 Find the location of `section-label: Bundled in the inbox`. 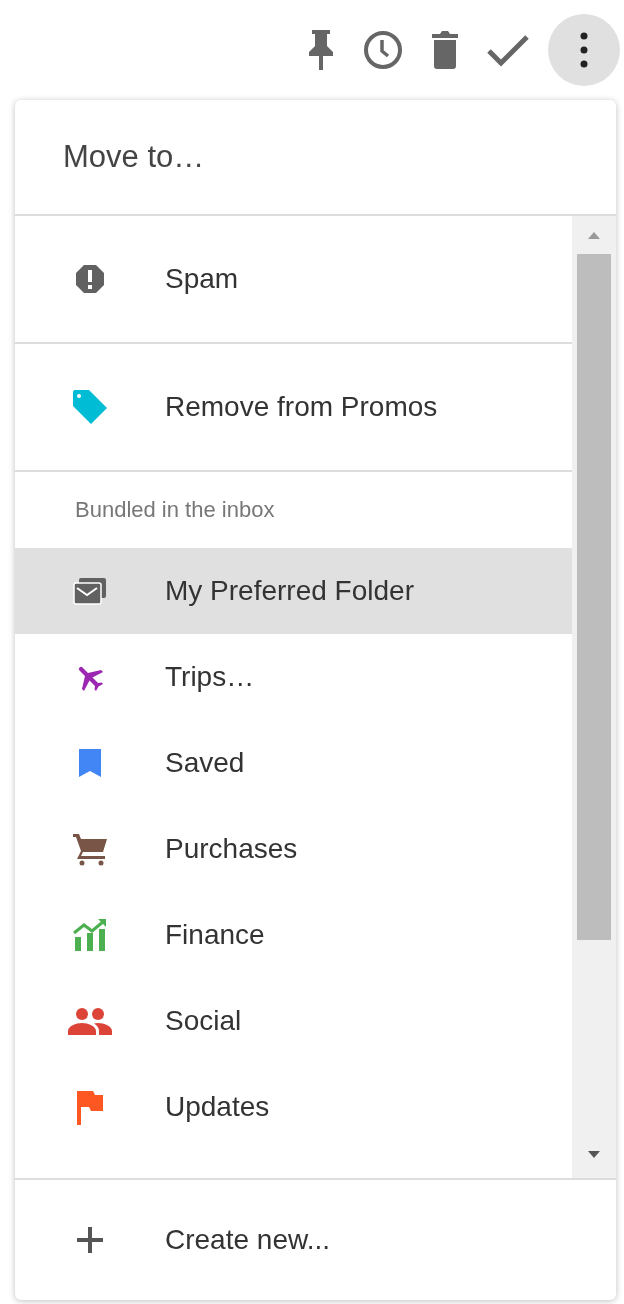

section-label: Bundled in the inbox is located at coordinates (175, 510).